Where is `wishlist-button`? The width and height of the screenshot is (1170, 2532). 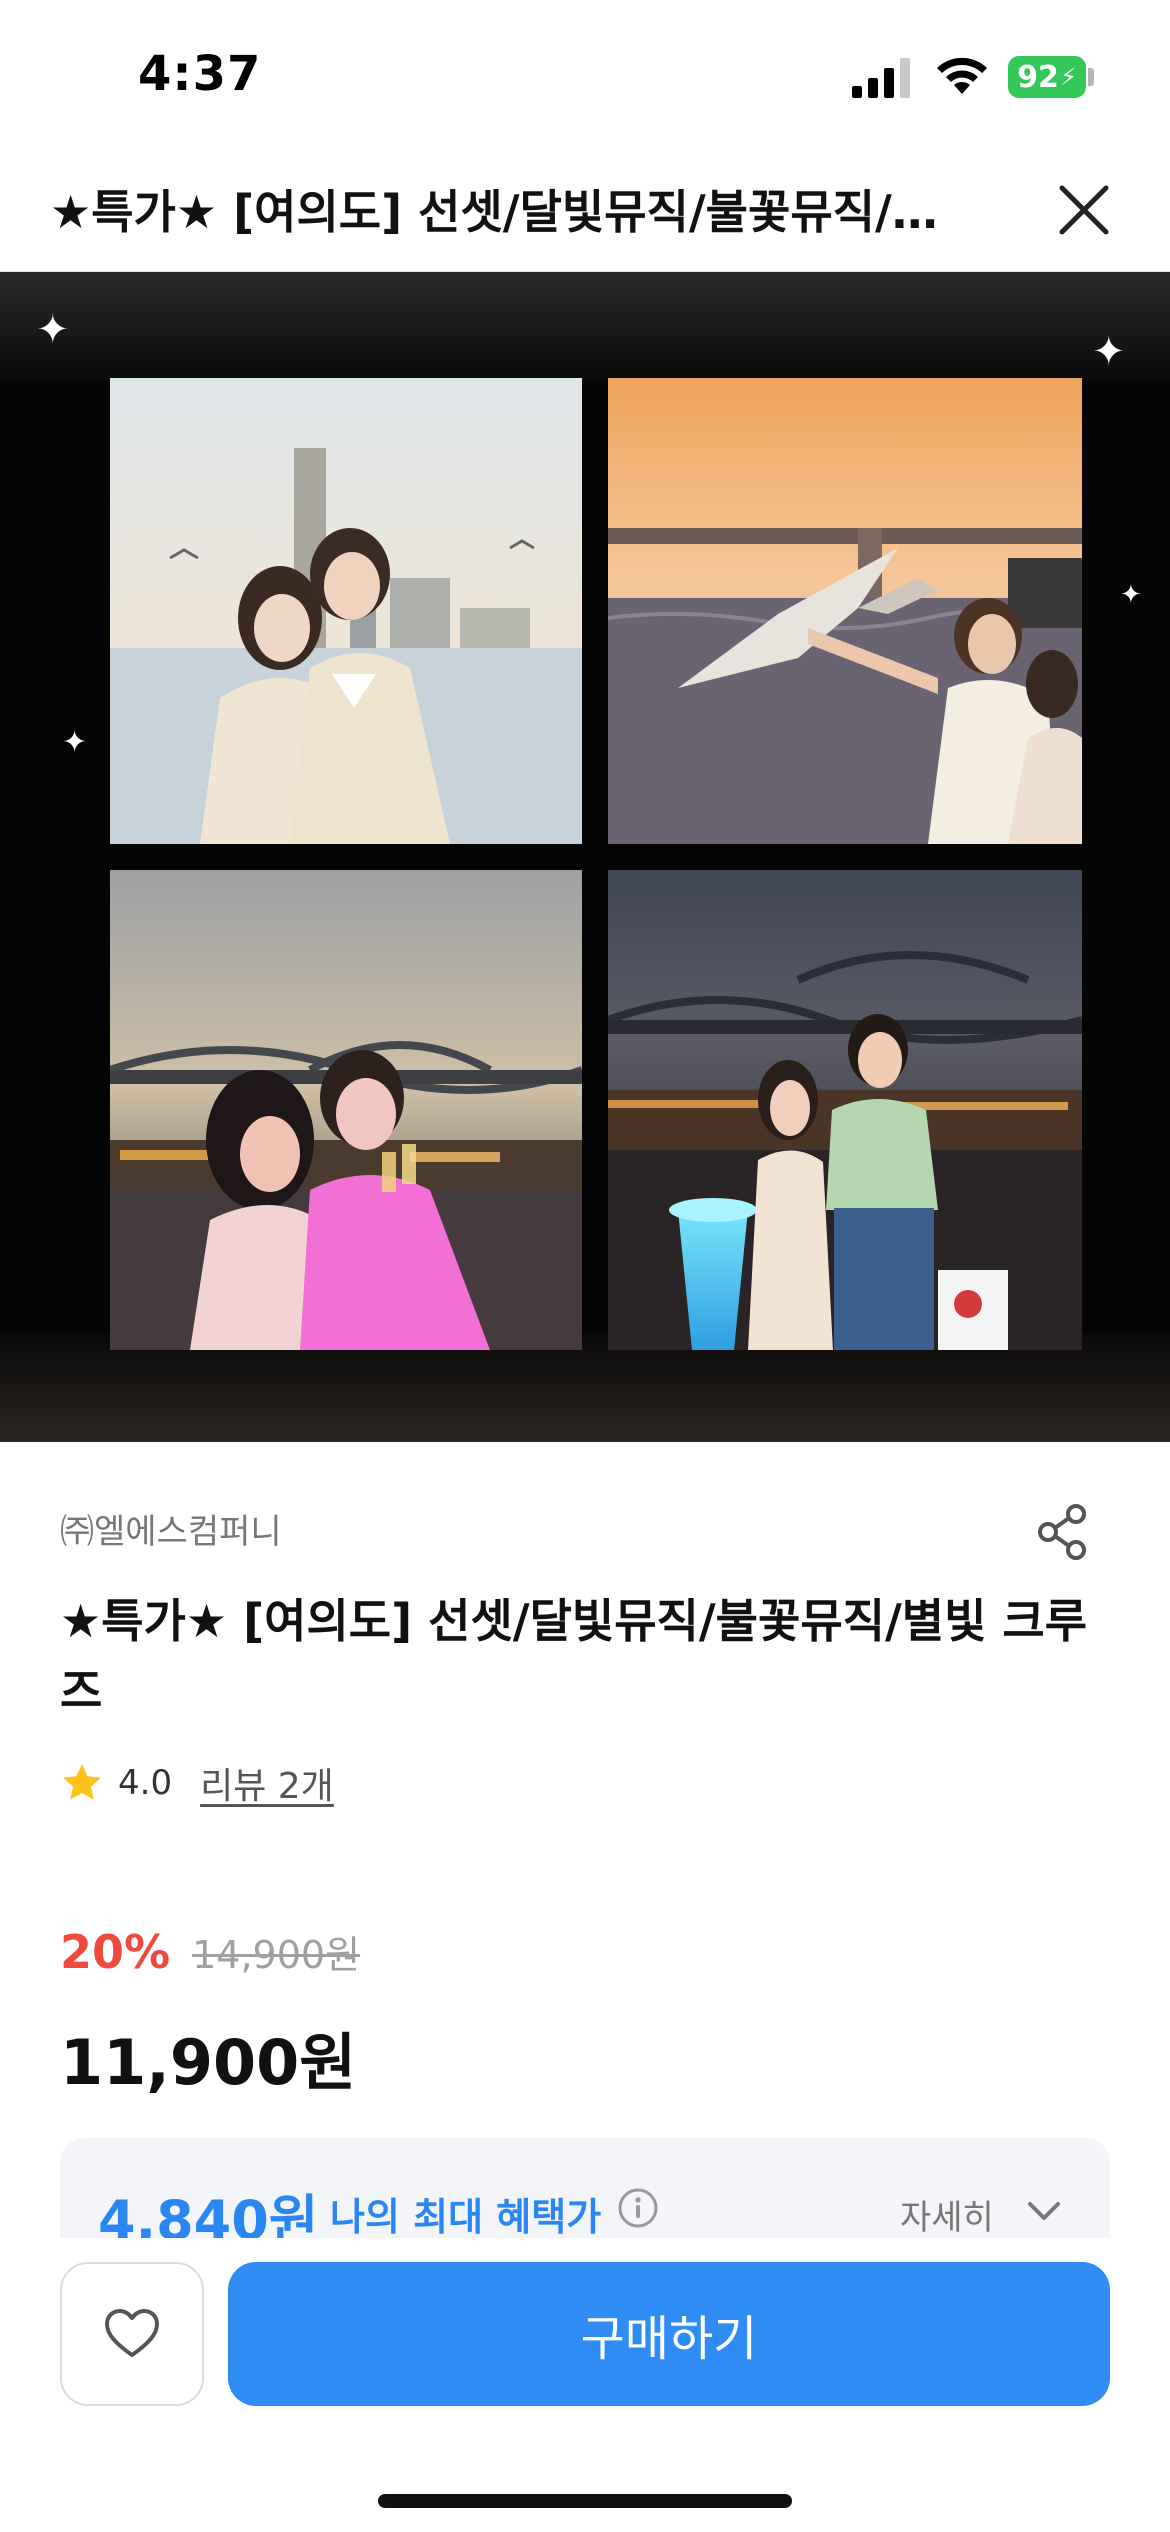 wishlist-button is located at coordinates (132, 2334).